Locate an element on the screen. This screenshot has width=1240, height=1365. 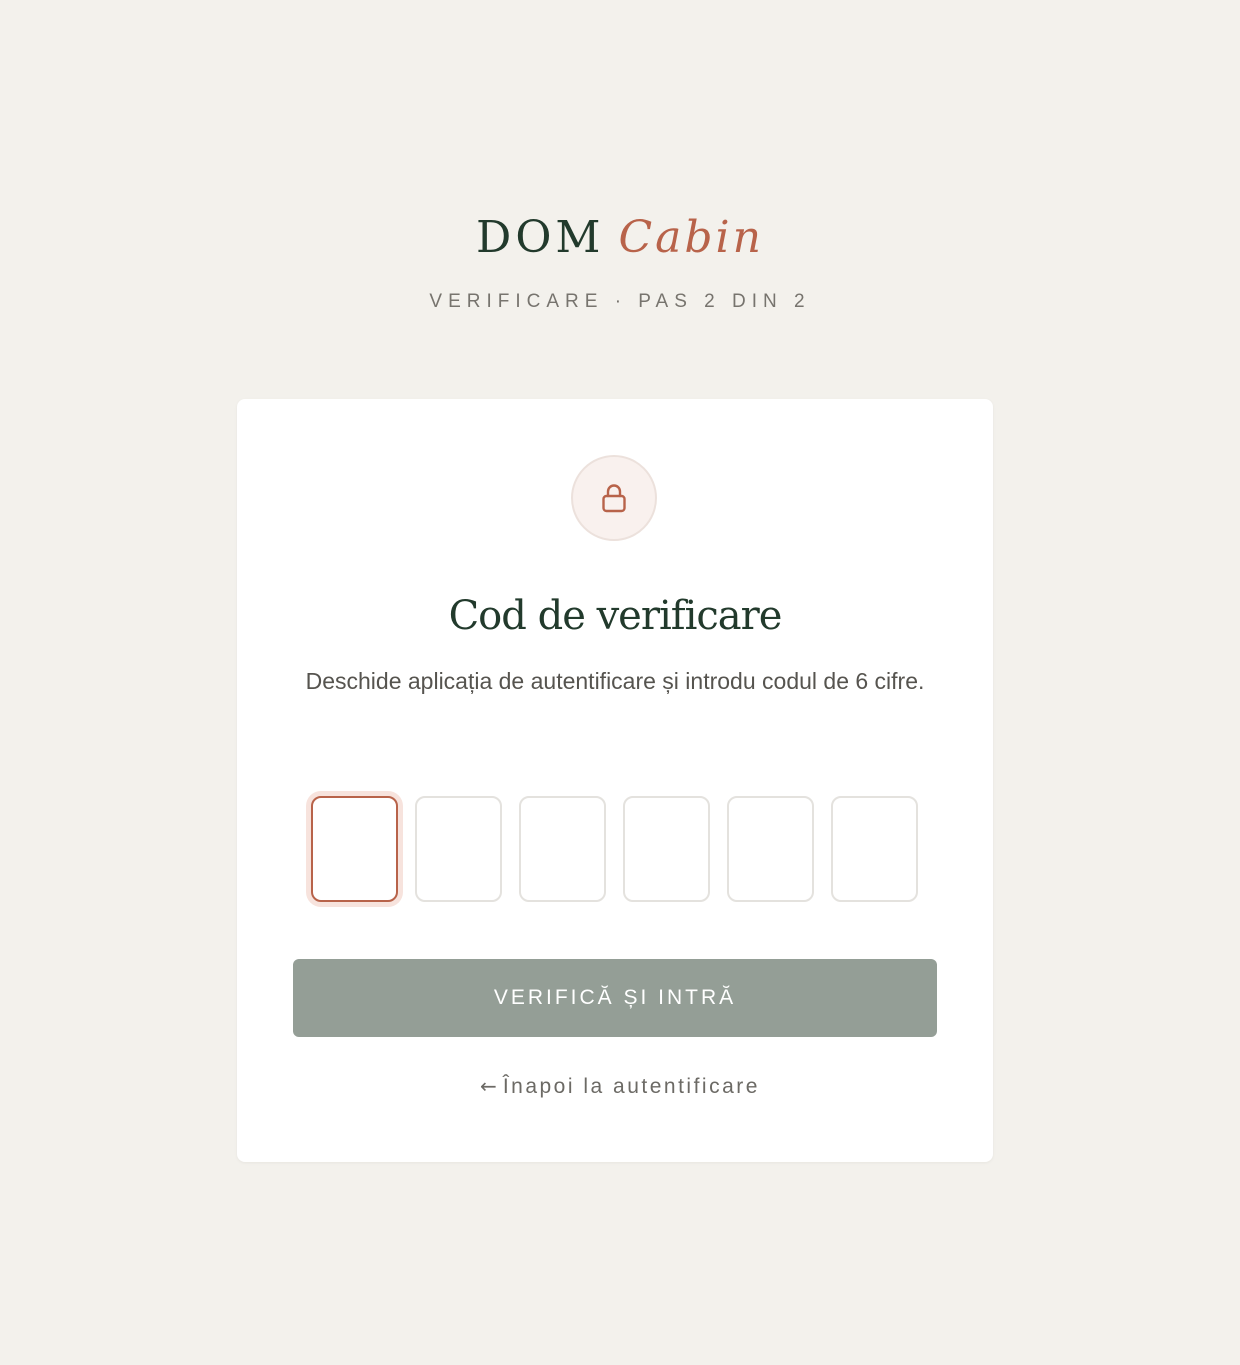
lock-icon is located at coordinates (614, 498).